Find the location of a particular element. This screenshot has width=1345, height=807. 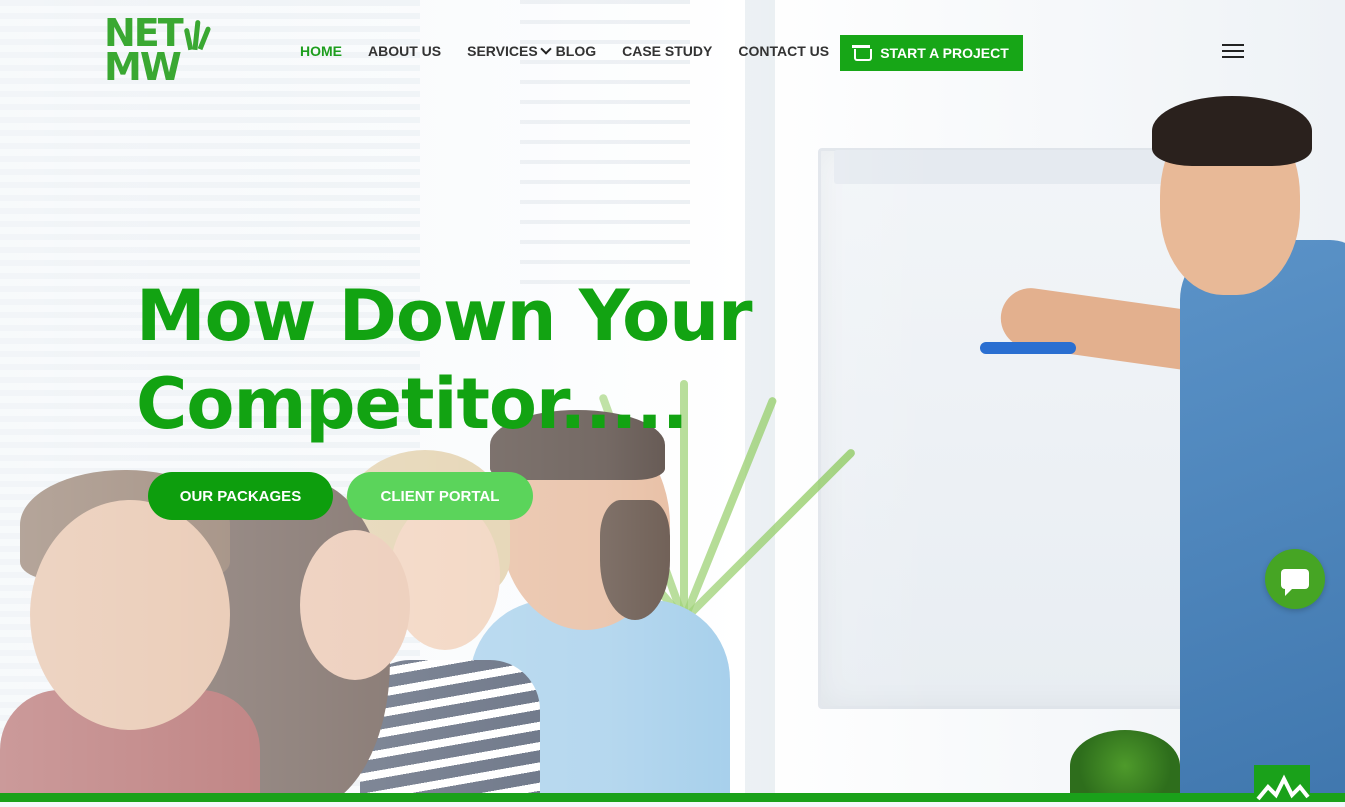

site-logo: NET MW is located at coordinates (161, 52).